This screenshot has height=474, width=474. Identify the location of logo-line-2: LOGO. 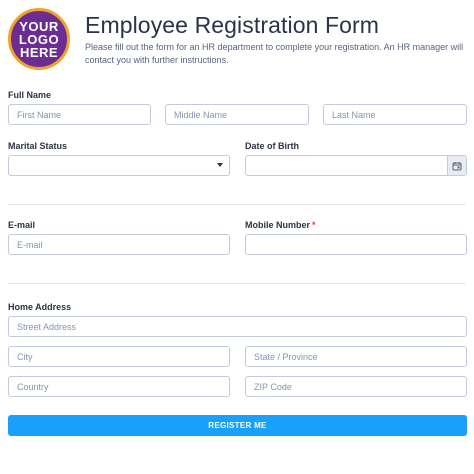
(39, 39).